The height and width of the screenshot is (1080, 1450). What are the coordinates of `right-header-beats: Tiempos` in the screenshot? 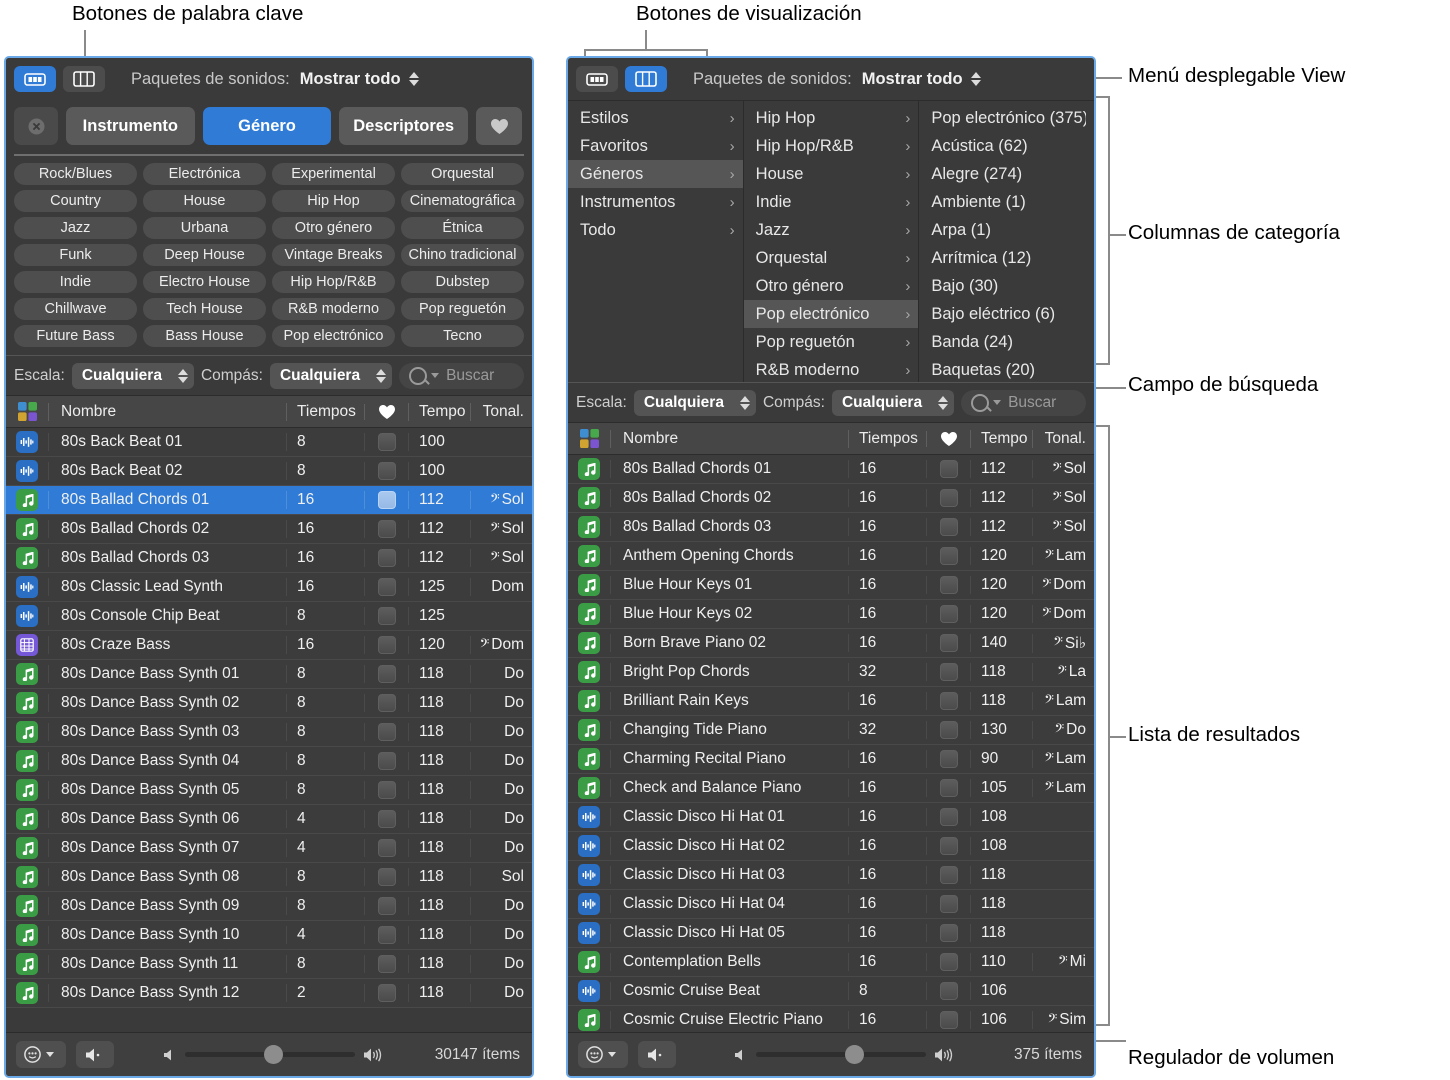 It's located at (887, 438).